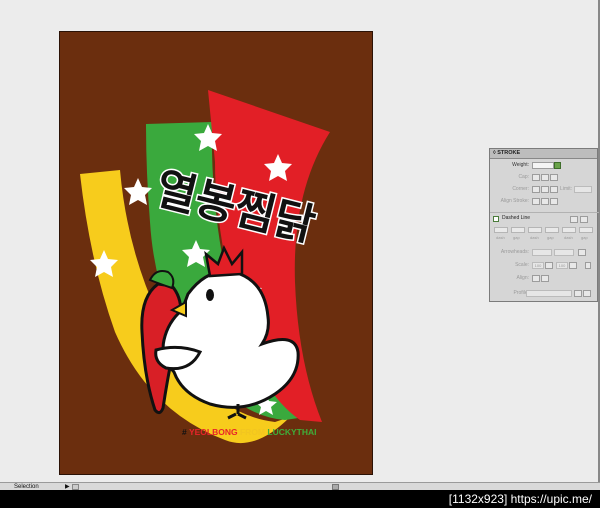  Describe the element at coordinates (536, 278) in the screenshot. I see `arrow-extend-button` at that location.